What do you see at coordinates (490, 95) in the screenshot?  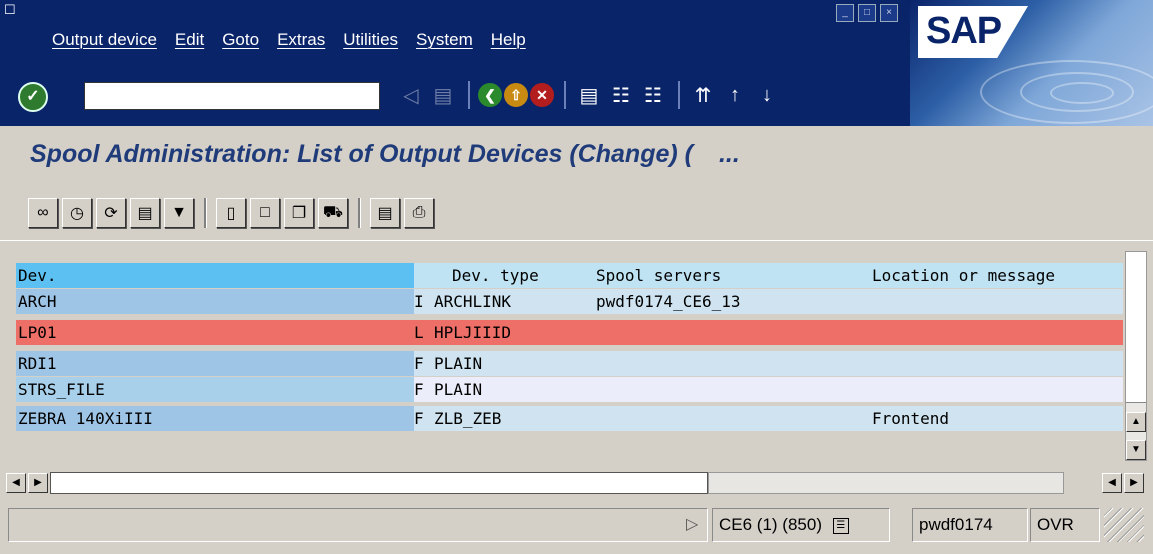 I see `back-icon: ❮` at bounding box center [490, 95].